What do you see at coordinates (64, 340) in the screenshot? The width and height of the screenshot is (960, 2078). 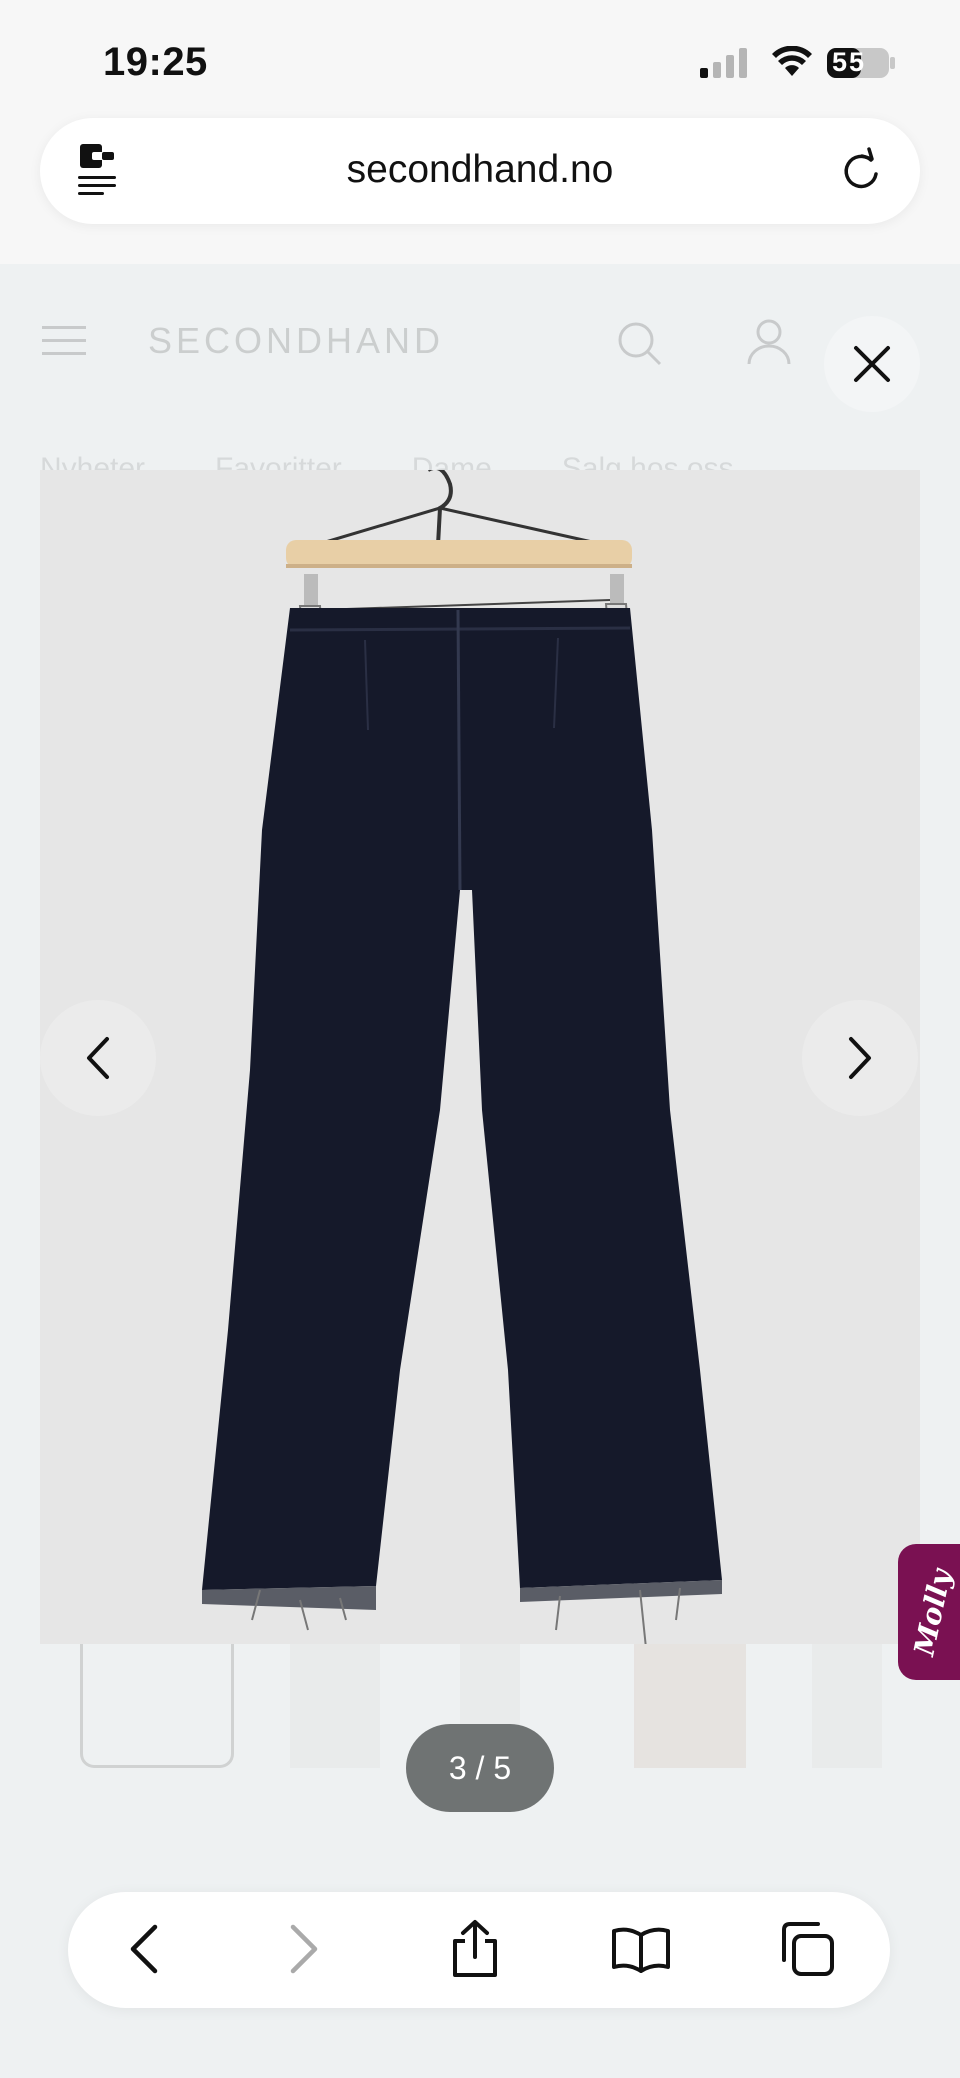 I see `menu-icon` at bounding box center [64, 340].